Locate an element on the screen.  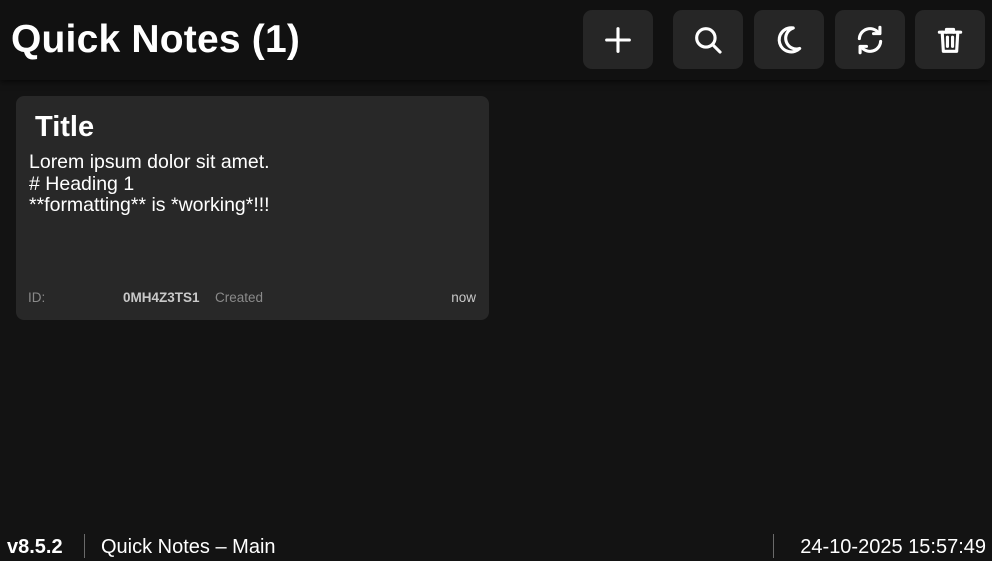
plus-icon is located at coordinates (618, 39).